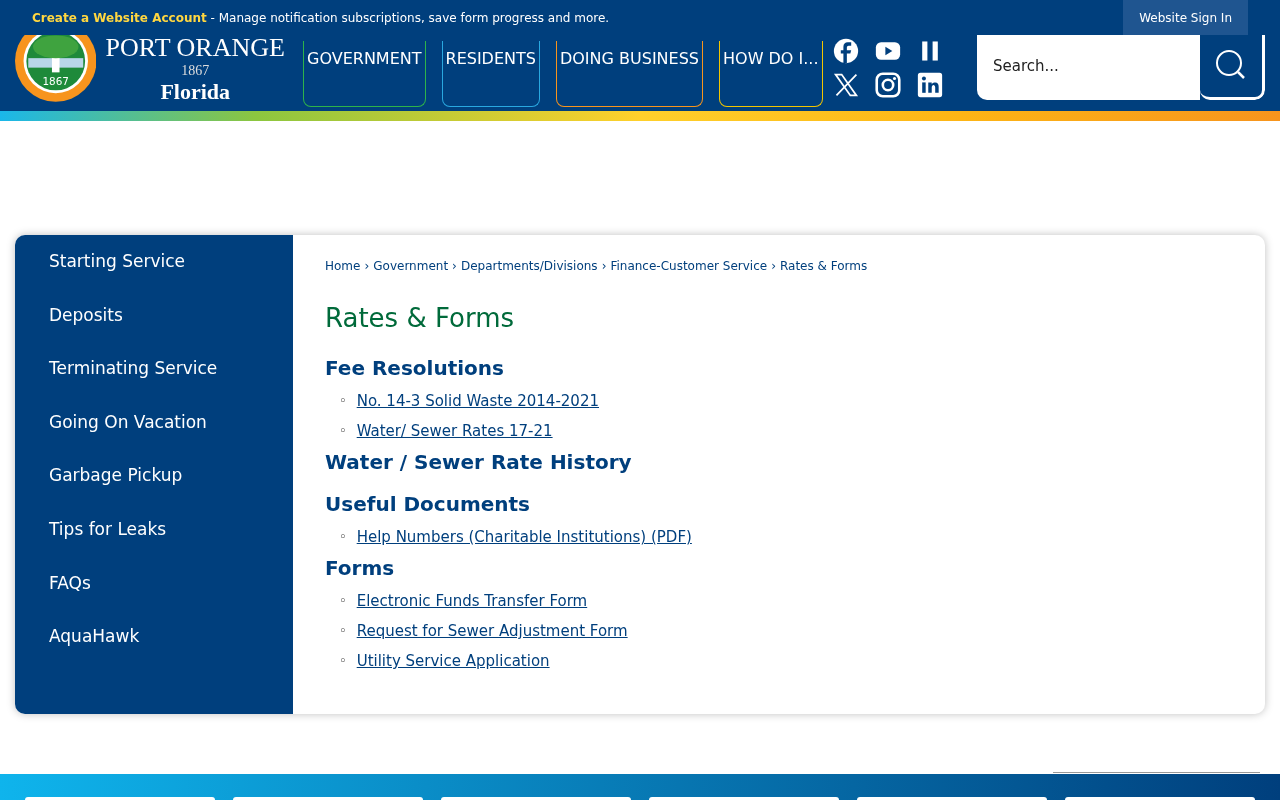 Image resolution: width=1280 pixels, height=800 pixels. I want to click on page-title: Rates & Forms, so click(420, 319).